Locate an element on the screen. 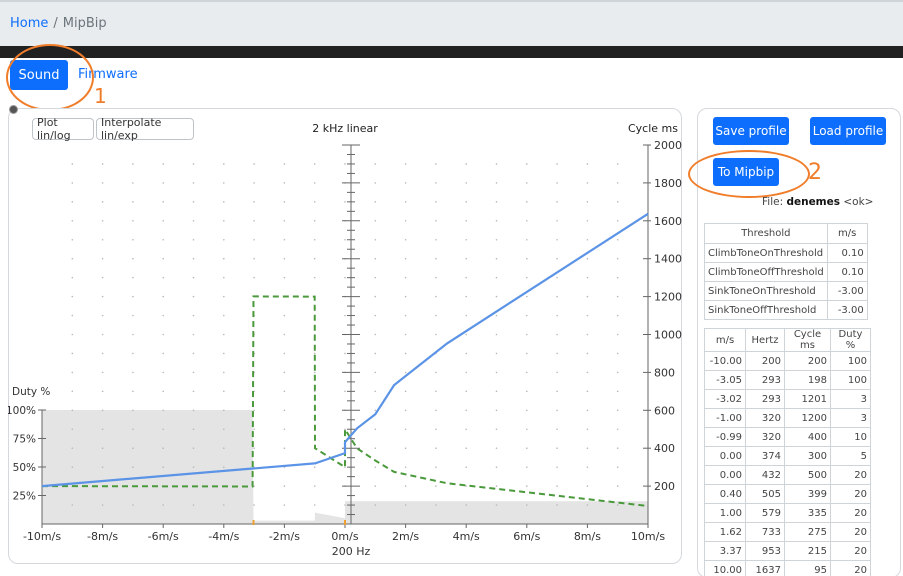 The height and width of the screenshot is (576, 903). save-profile-button: Save profile is located at coordinates (751, 131).